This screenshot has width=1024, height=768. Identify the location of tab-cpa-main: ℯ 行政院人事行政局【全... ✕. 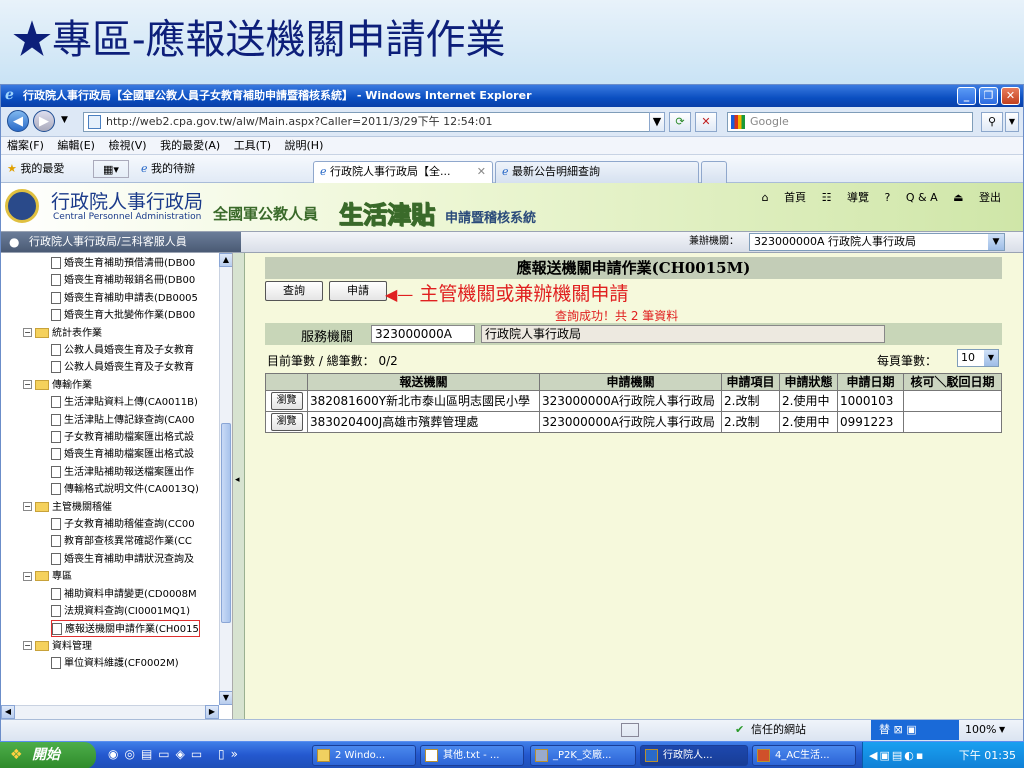
(403, 172).